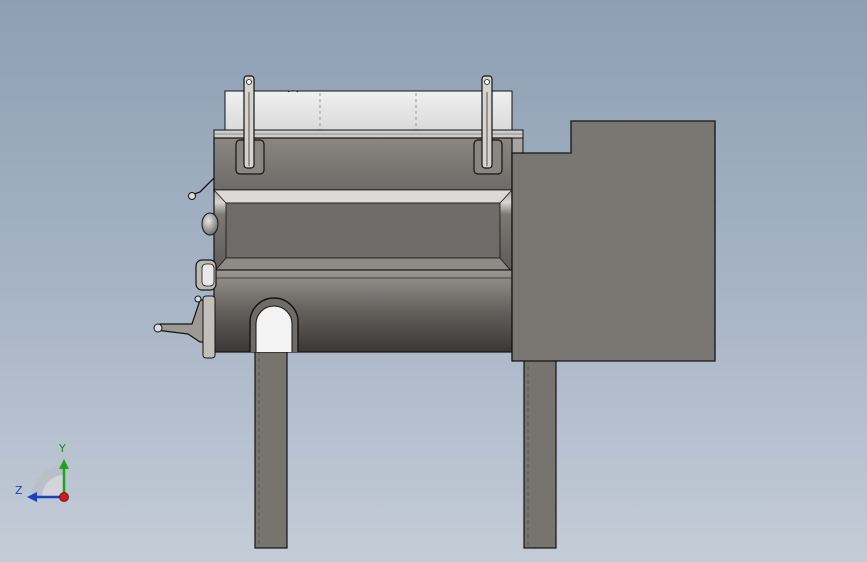 The height and width of the screenshot is (562, 867). Describe the element at coordinates (206, 275) in the screenshot. I see `bearing-housing` at that location.